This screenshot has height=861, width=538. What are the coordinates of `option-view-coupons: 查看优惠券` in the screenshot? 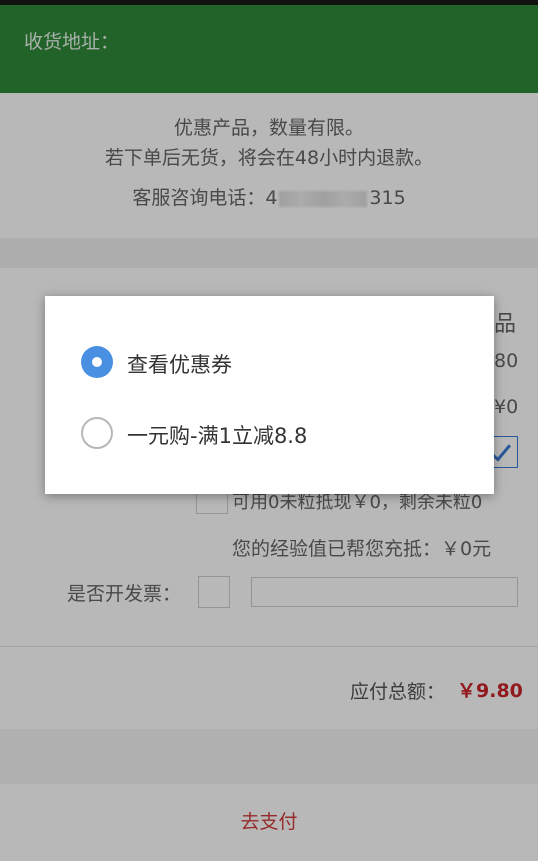 It's located at (271, 362).